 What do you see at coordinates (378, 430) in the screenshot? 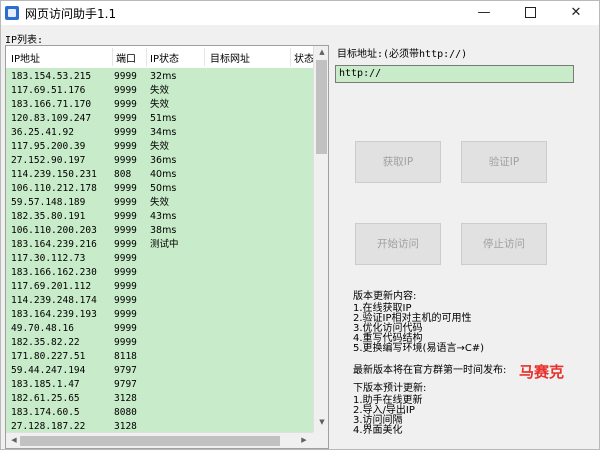
I see `next-version-item: 4.界面美化` at bounding box center [378, 430].